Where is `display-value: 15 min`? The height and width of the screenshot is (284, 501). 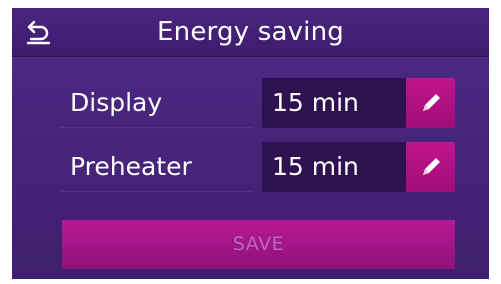
display-value: 15 min is located at coordinates (334, 103).